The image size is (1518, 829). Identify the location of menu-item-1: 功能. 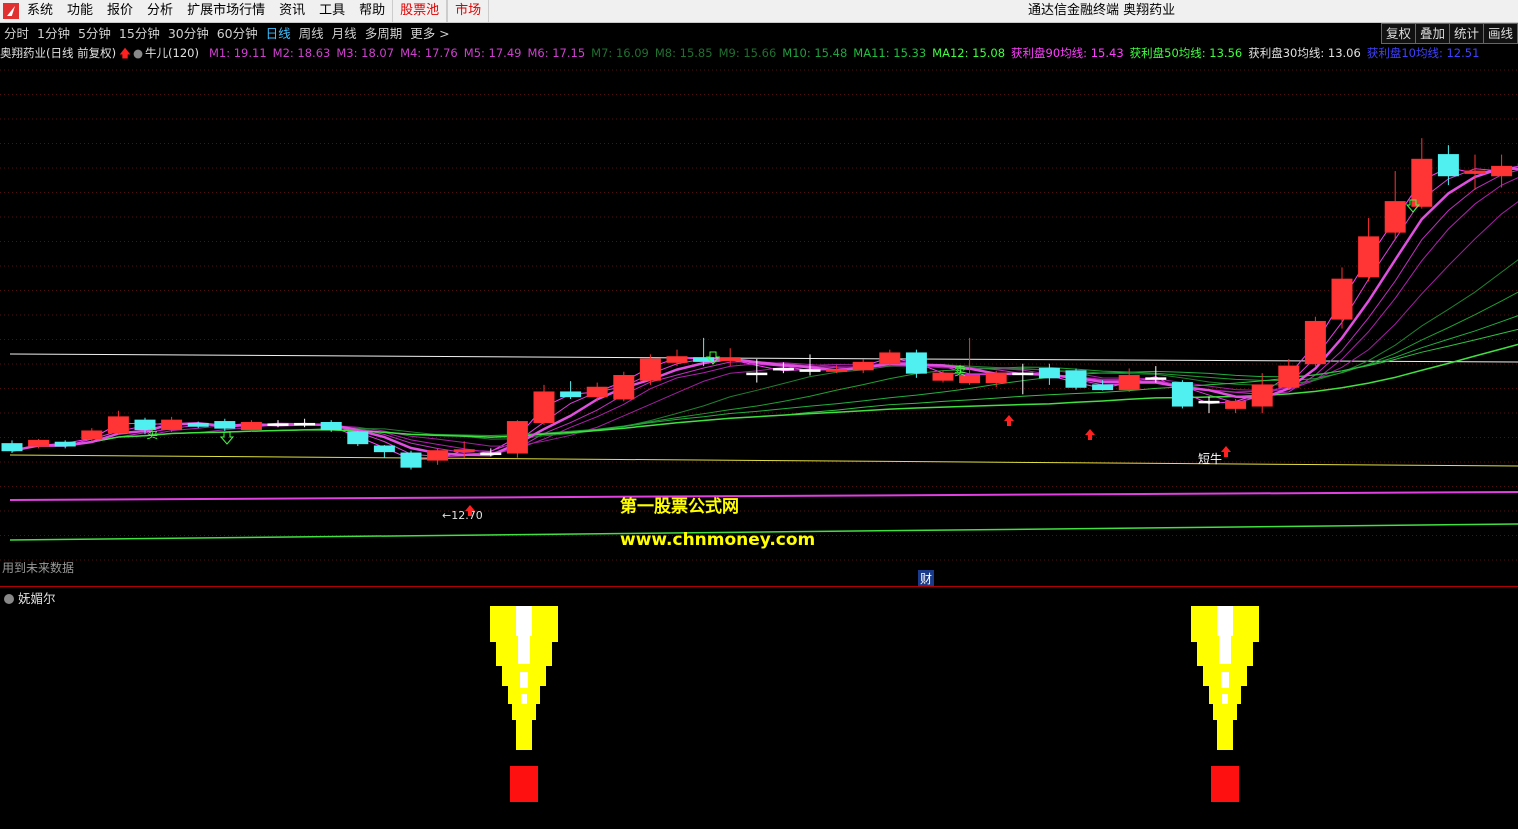
(80, 11).